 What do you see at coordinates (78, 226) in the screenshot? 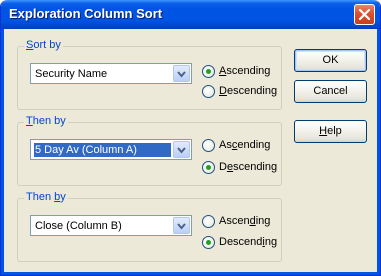
I see `then-by-value-2: Close (Column B)` at bounding box center [78, 226].